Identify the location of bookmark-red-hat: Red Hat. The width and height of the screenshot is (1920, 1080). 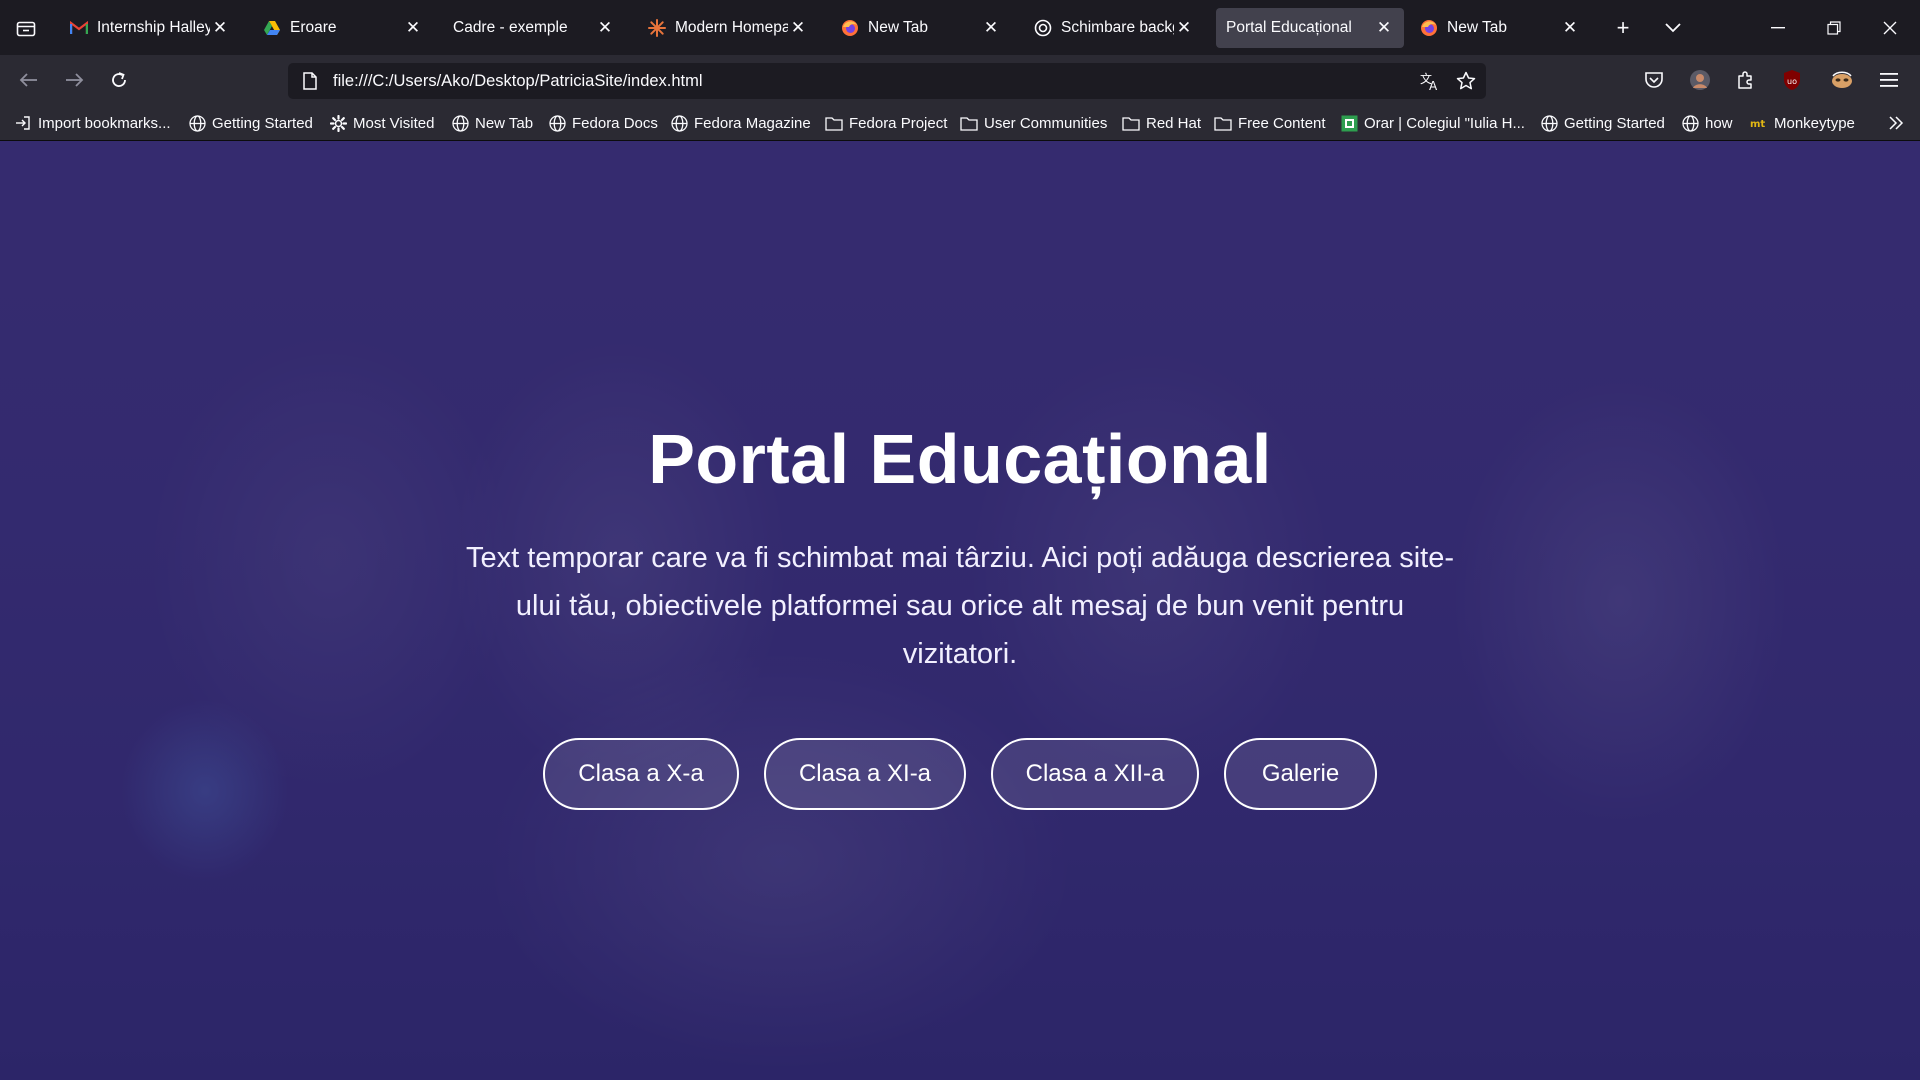
(1161, 123).